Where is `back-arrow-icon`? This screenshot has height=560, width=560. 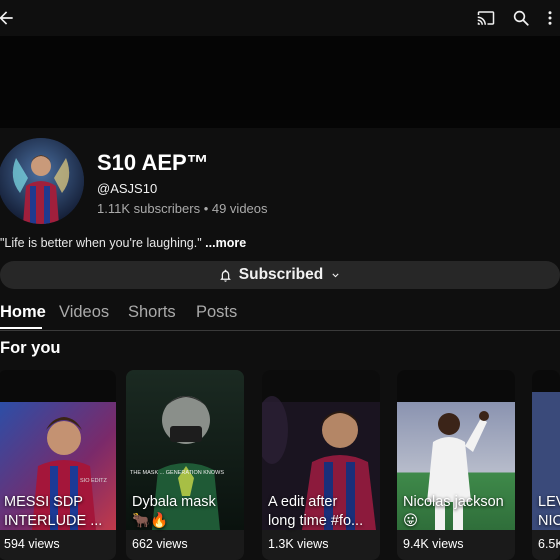
back-arrow-icon is located at coordinates (9, 18).